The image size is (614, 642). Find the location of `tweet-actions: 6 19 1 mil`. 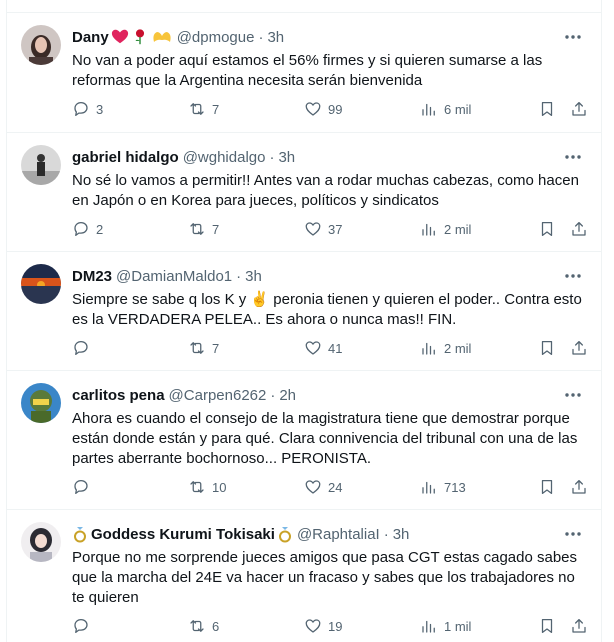

tweet-actions: 6 19 1 mil is located at coordinates (334, 626).